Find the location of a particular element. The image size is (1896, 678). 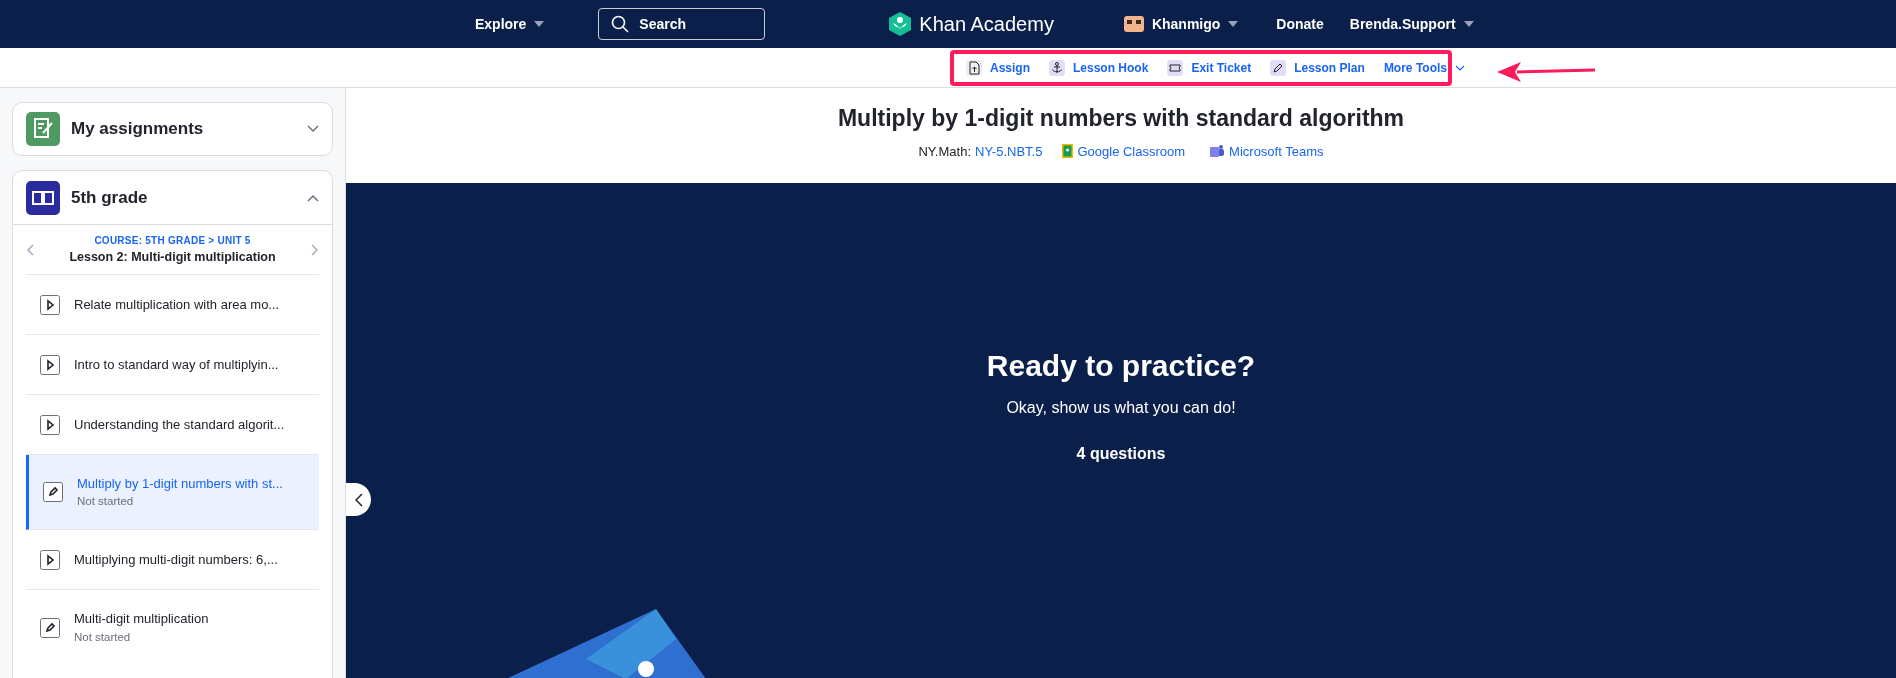

item-title: Multi-digit multiplication is located at coordinates (141, 619).